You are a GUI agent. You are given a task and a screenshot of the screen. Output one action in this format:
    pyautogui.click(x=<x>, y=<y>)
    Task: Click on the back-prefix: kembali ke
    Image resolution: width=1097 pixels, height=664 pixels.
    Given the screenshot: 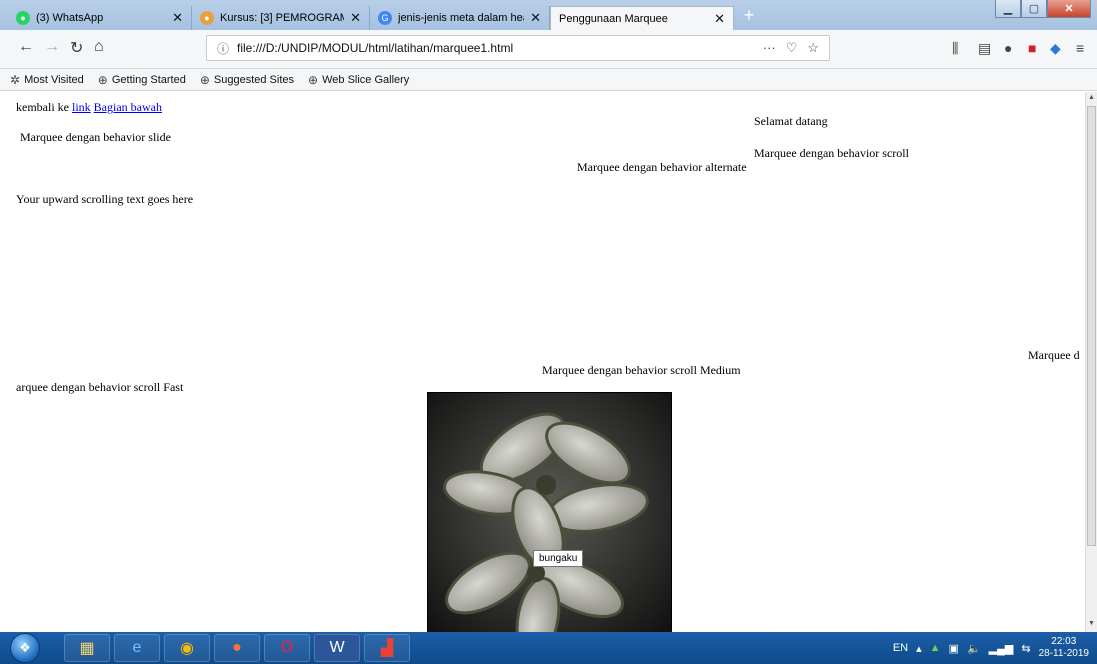 What is the action you would take?
    pyautogui.click(x=42, y=107)
    